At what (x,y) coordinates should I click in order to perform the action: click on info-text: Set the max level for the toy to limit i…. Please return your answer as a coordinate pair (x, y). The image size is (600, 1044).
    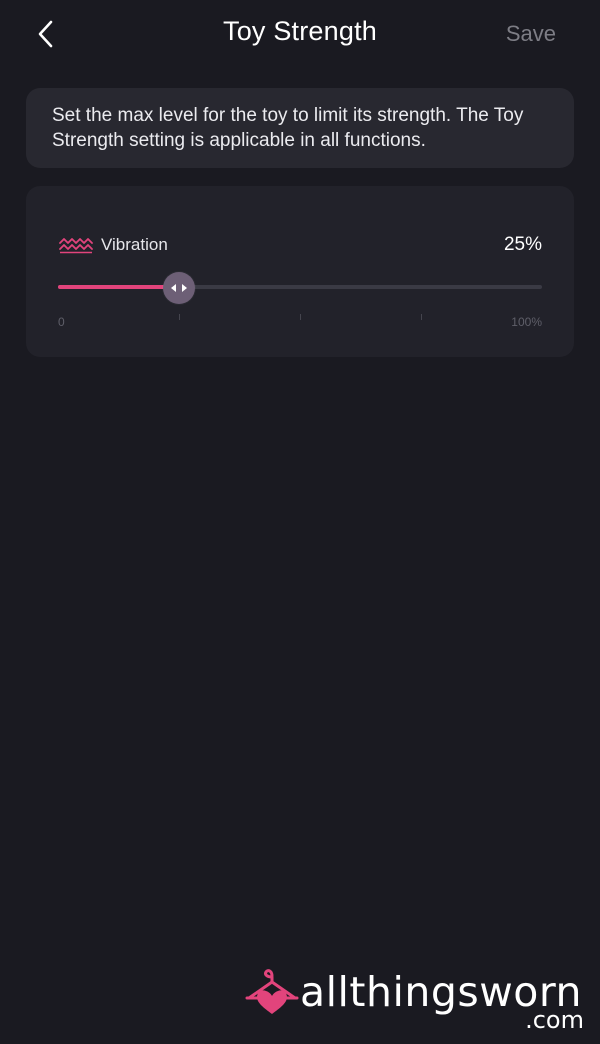
    Looking at the image, I should click on (288, 128).